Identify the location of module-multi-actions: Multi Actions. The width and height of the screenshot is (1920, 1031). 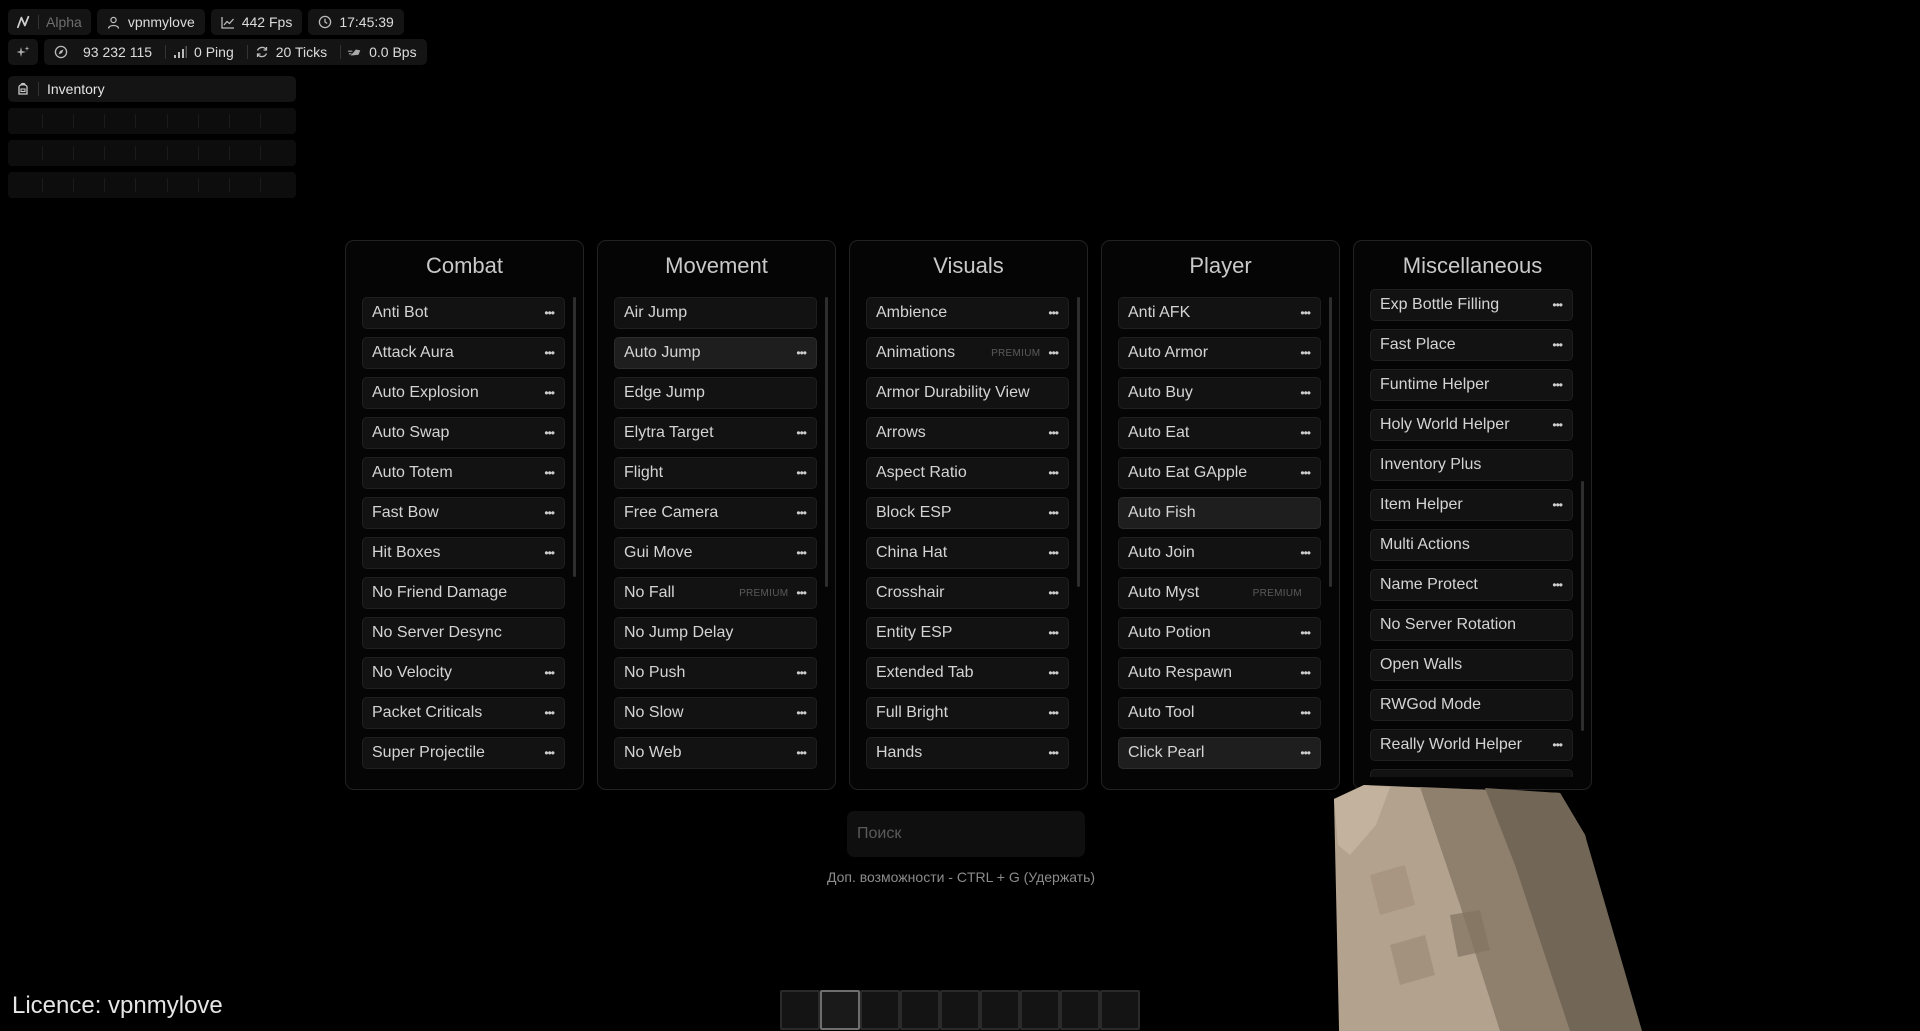
(1471, 545).